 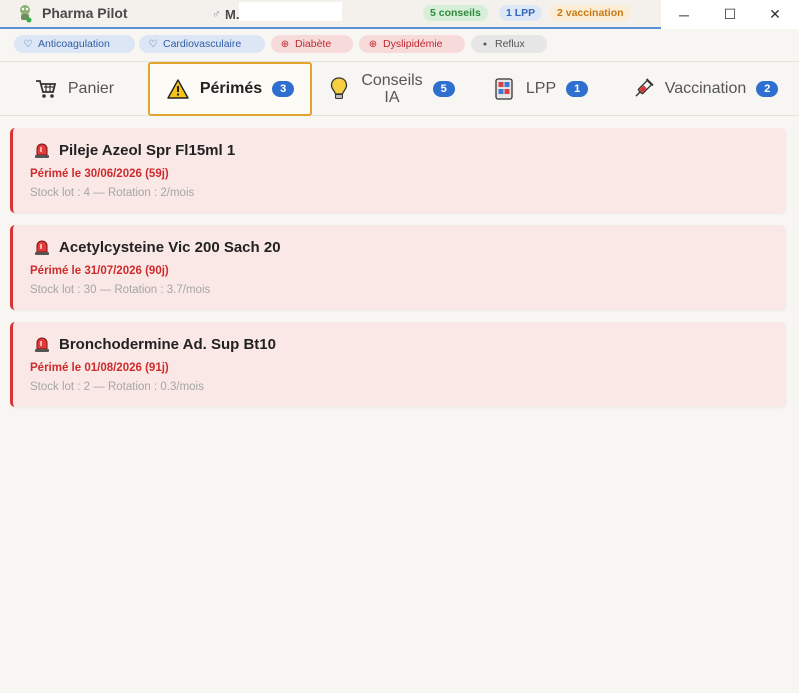 I want to click on tag-diabete: ⊕ Diabète, so click(x=312, y=44).